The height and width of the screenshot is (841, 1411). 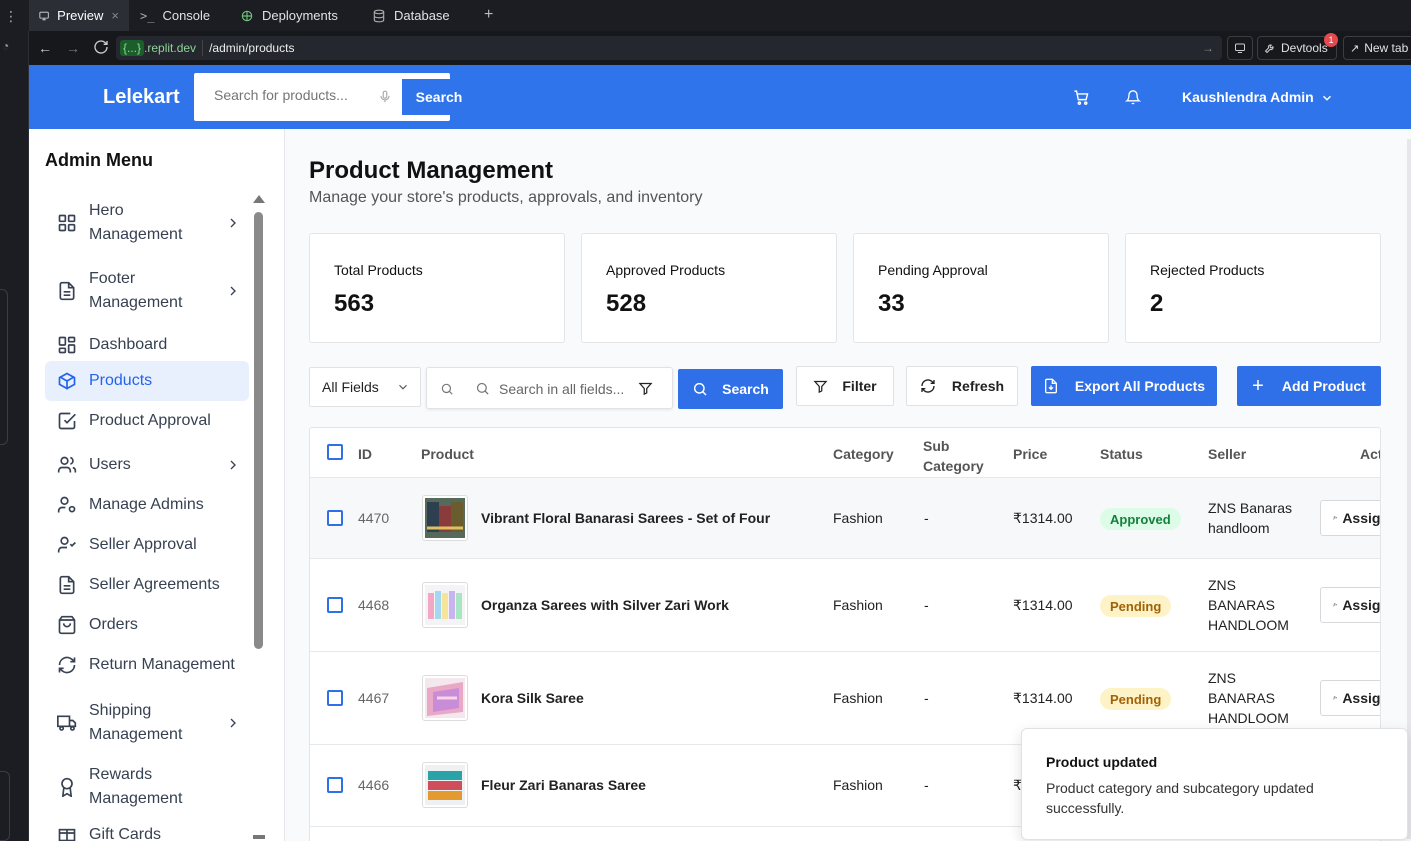 What do you see at coordinates (645, 388) in the screenshot?
I see `filter-icon` at bounding box center [645, 388].